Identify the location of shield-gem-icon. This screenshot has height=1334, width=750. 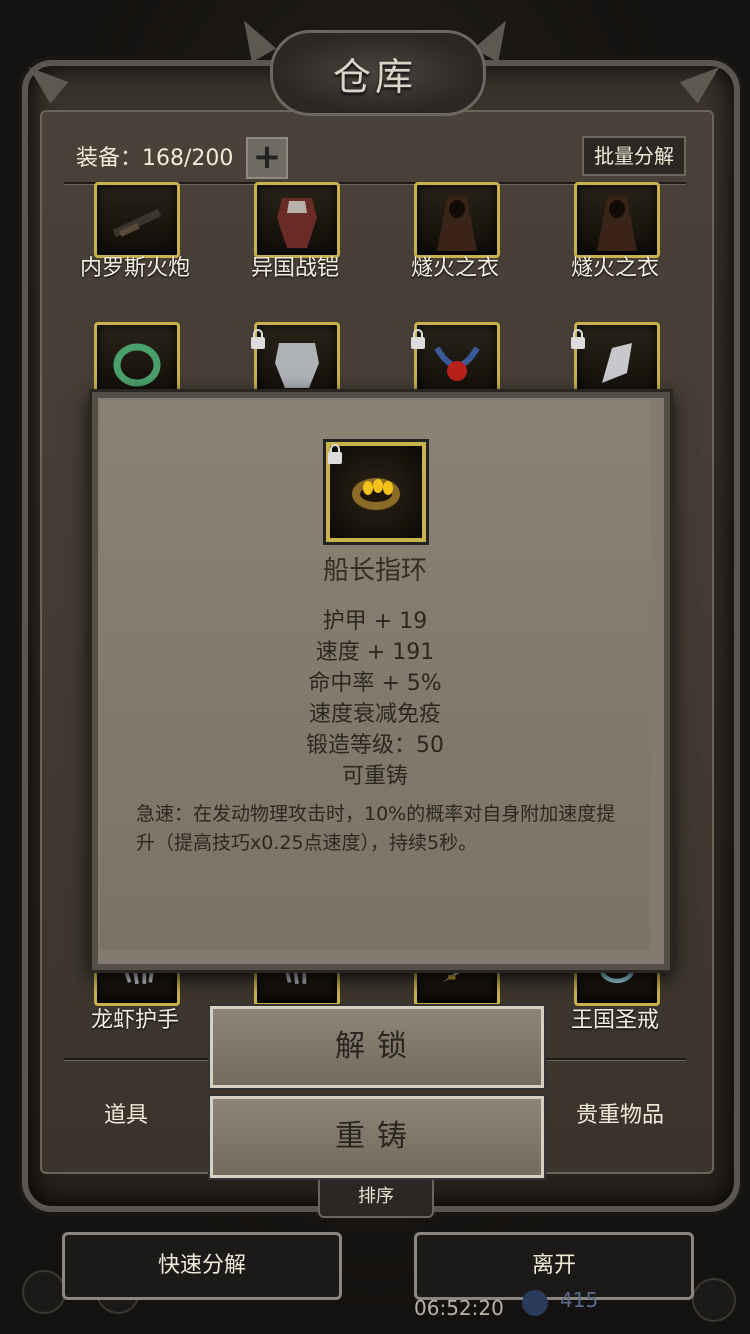
(535, 1303).